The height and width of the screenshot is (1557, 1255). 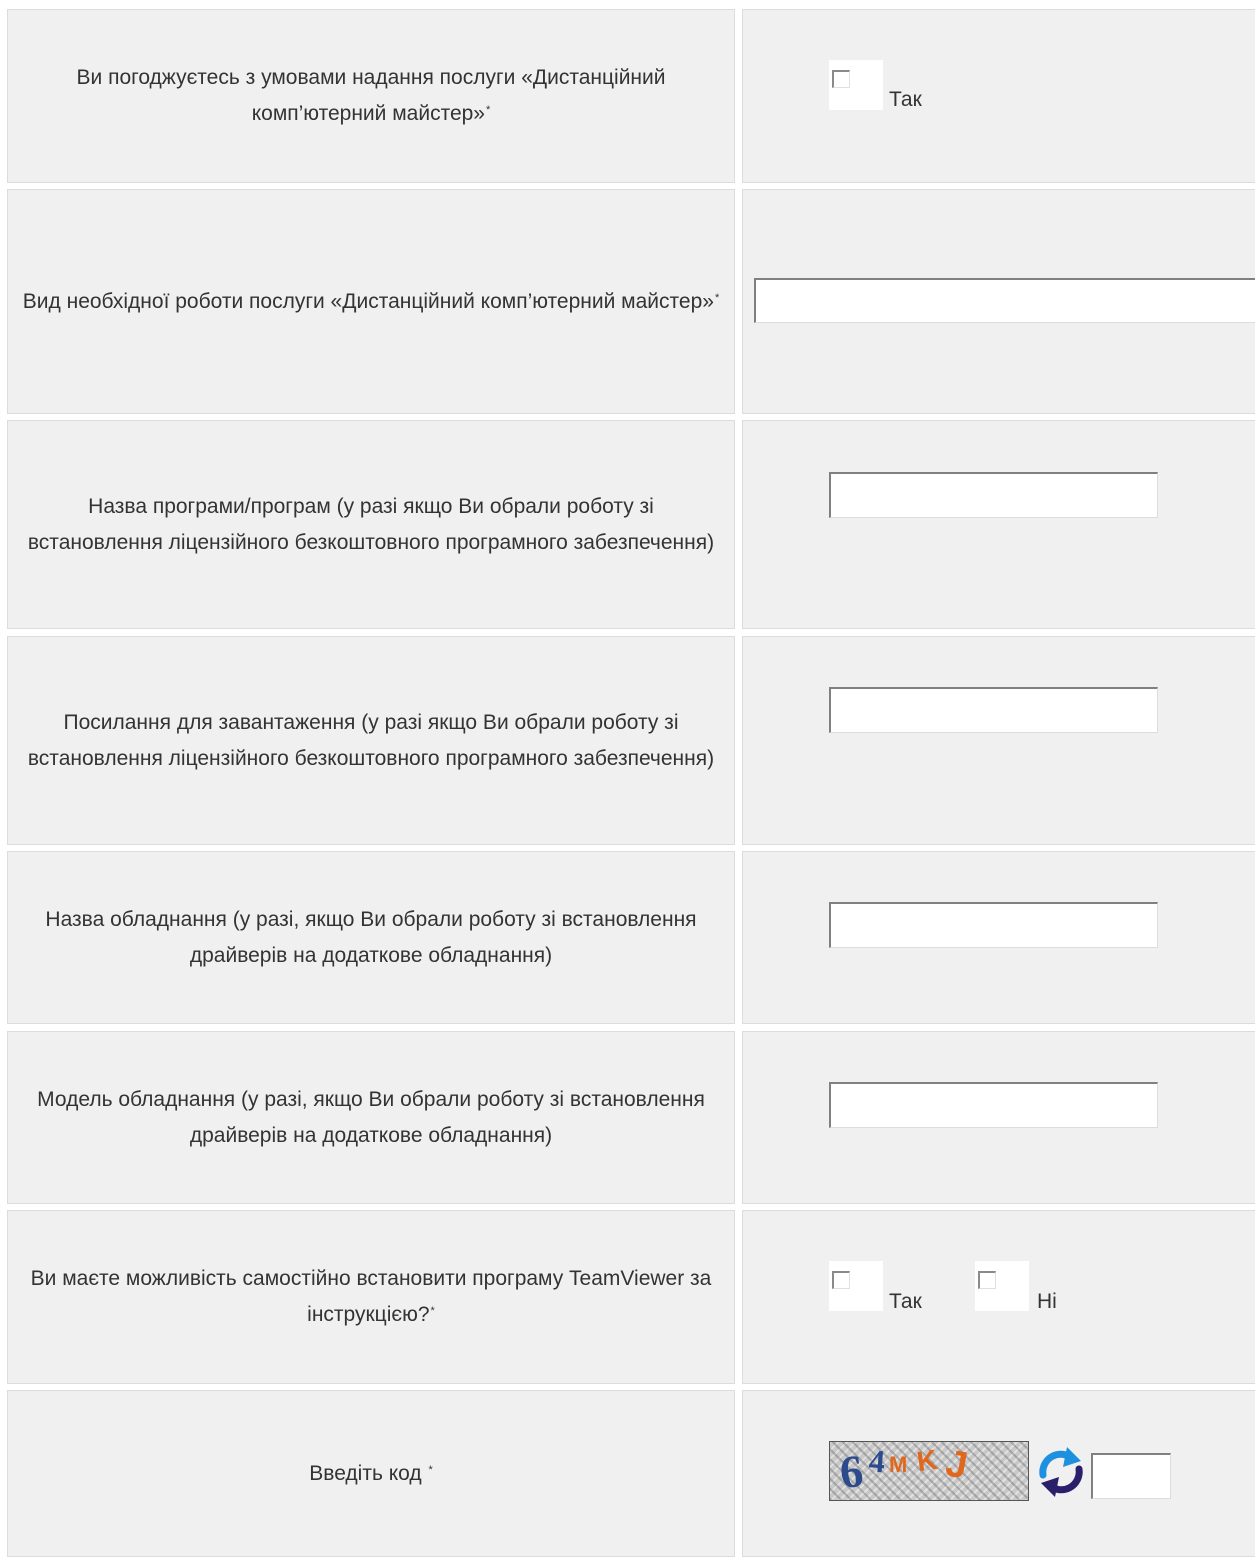 I want to click on agree-yes-label: Так, so click(x=905, y=99).